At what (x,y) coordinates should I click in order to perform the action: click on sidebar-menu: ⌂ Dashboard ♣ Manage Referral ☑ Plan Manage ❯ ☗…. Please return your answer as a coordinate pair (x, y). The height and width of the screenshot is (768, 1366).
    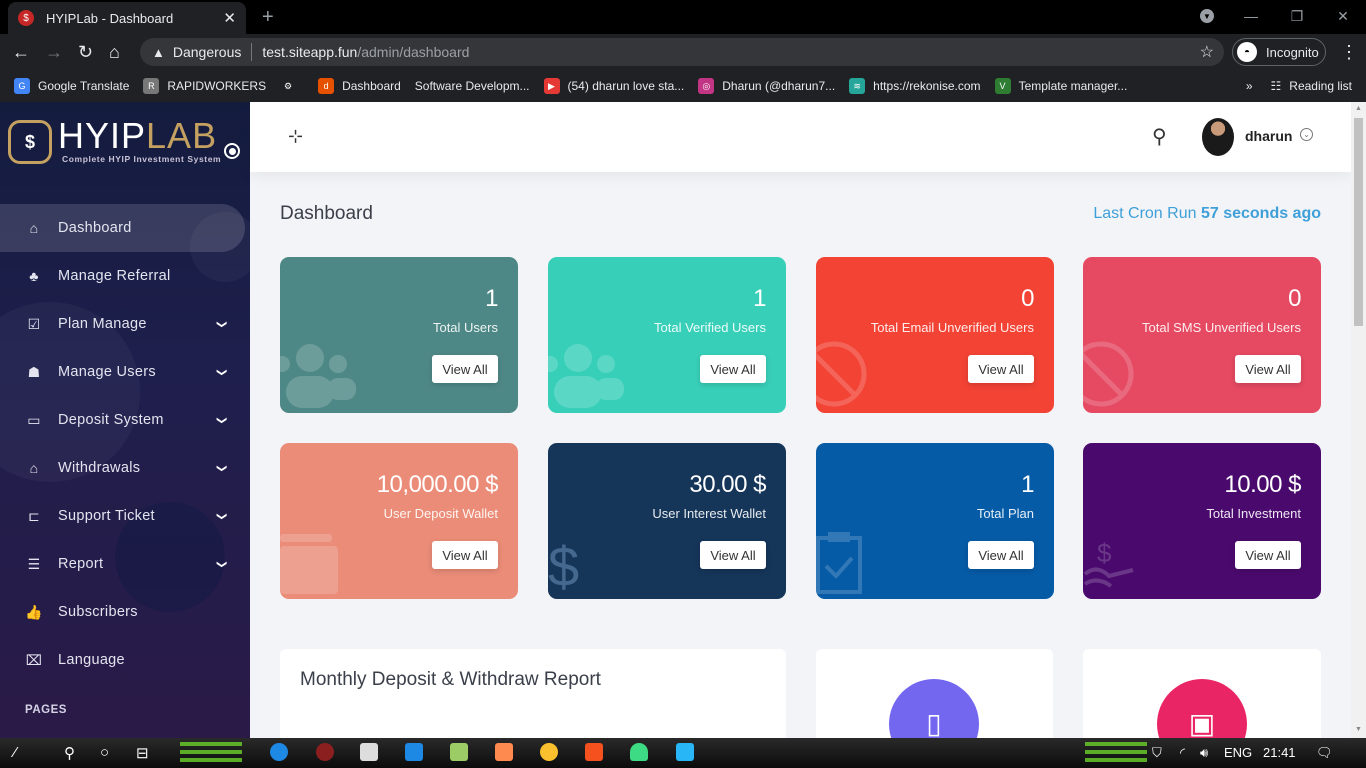
    Looking at the image, I should click on (125, 444).